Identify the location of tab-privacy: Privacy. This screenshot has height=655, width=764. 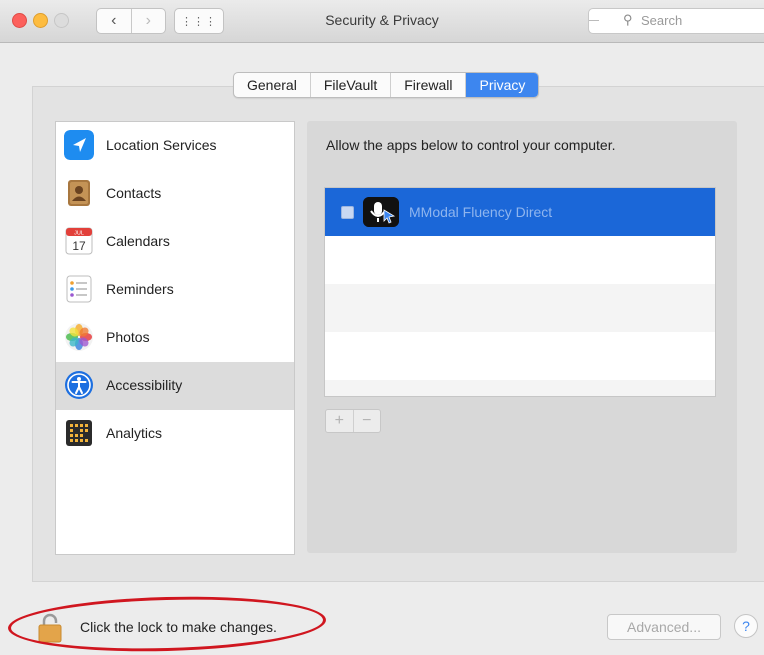
(502, 85).